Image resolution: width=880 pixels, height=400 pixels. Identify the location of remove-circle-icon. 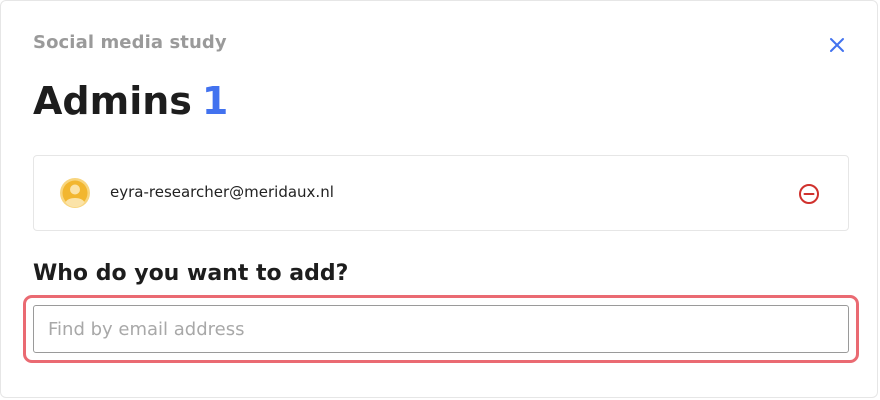
(809, 194).